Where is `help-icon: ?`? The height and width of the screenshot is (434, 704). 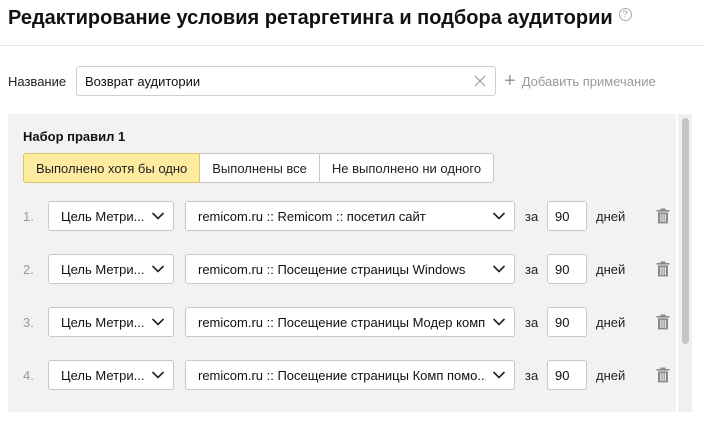
help-icon: ? is located at coordinates (625, 14).